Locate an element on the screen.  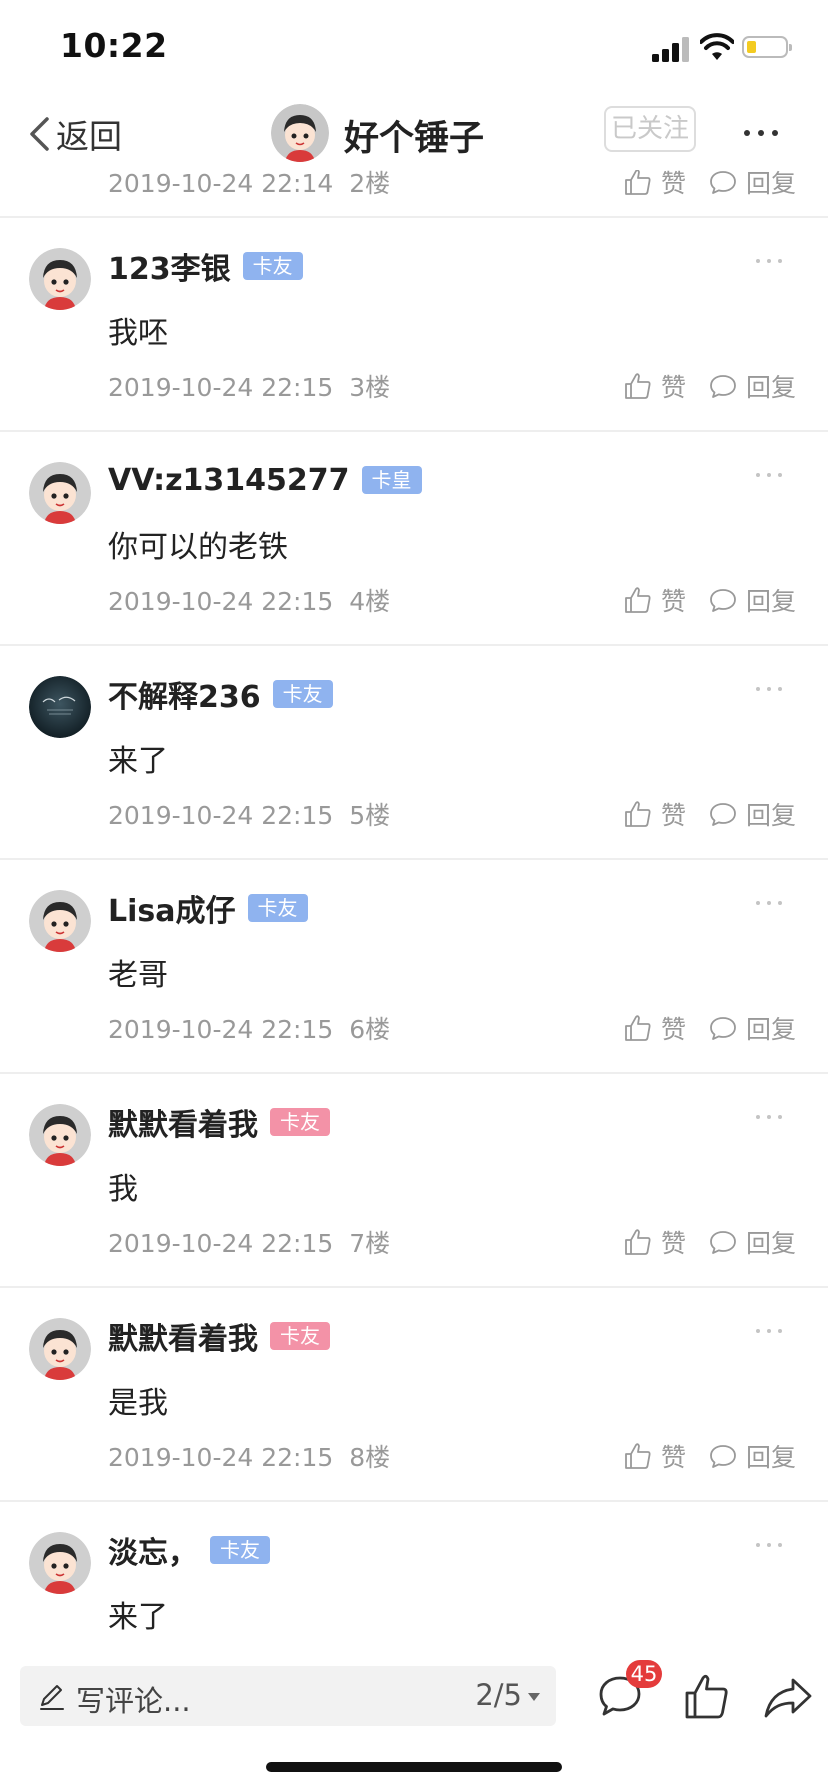
page-indicator: 2/5 is located at coordinates (498, 1695).